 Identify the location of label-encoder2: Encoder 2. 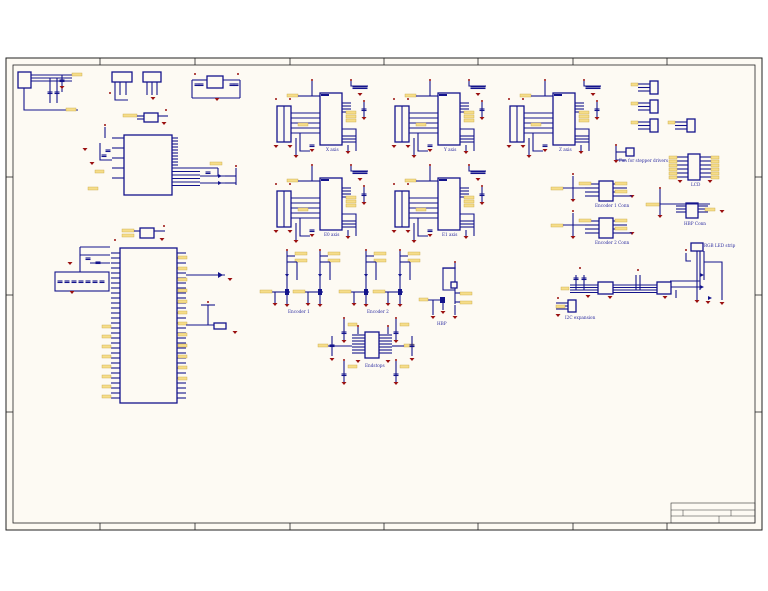
(378, 311).